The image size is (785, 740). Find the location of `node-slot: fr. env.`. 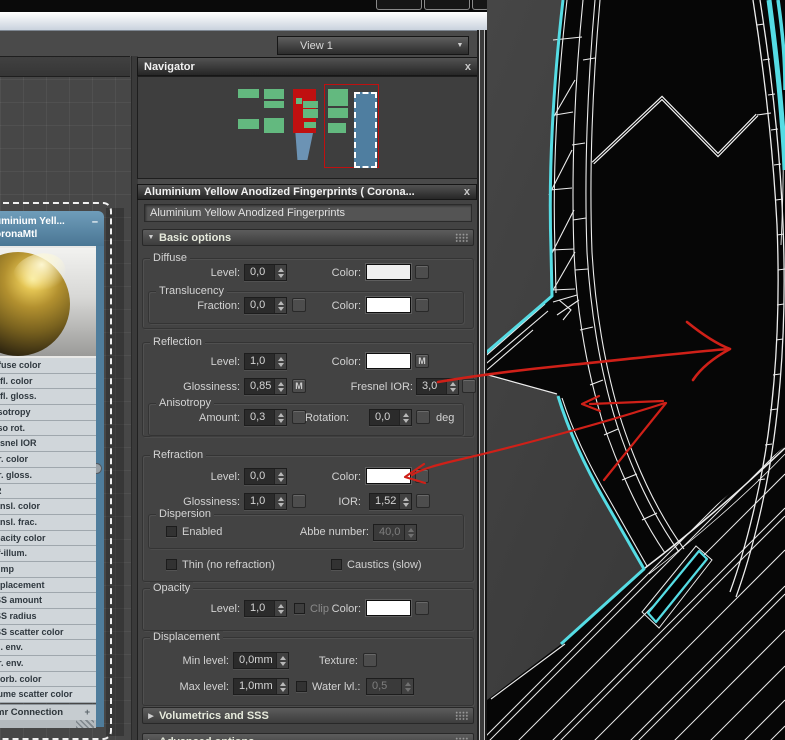

node-slot: fr. env. is located at coordinates (48, 664).